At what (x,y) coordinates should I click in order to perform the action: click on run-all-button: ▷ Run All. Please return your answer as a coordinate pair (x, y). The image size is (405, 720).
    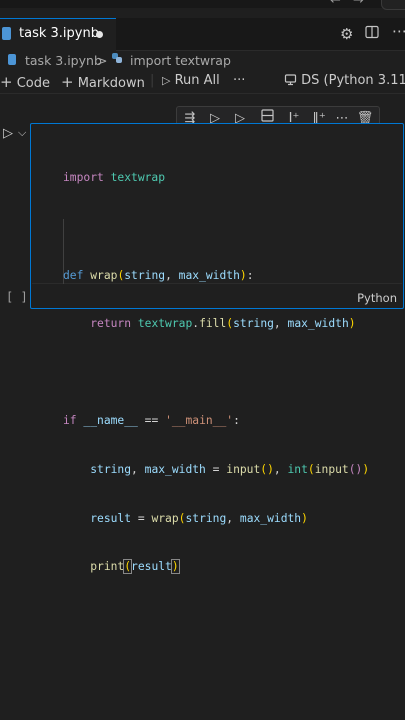
    Looking at the image, I should click on (191, 80).